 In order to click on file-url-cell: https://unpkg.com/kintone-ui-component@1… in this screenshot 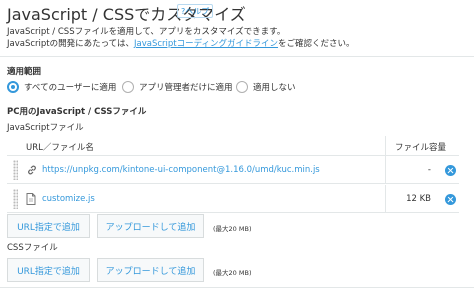, I will do `click(173, 170)`.